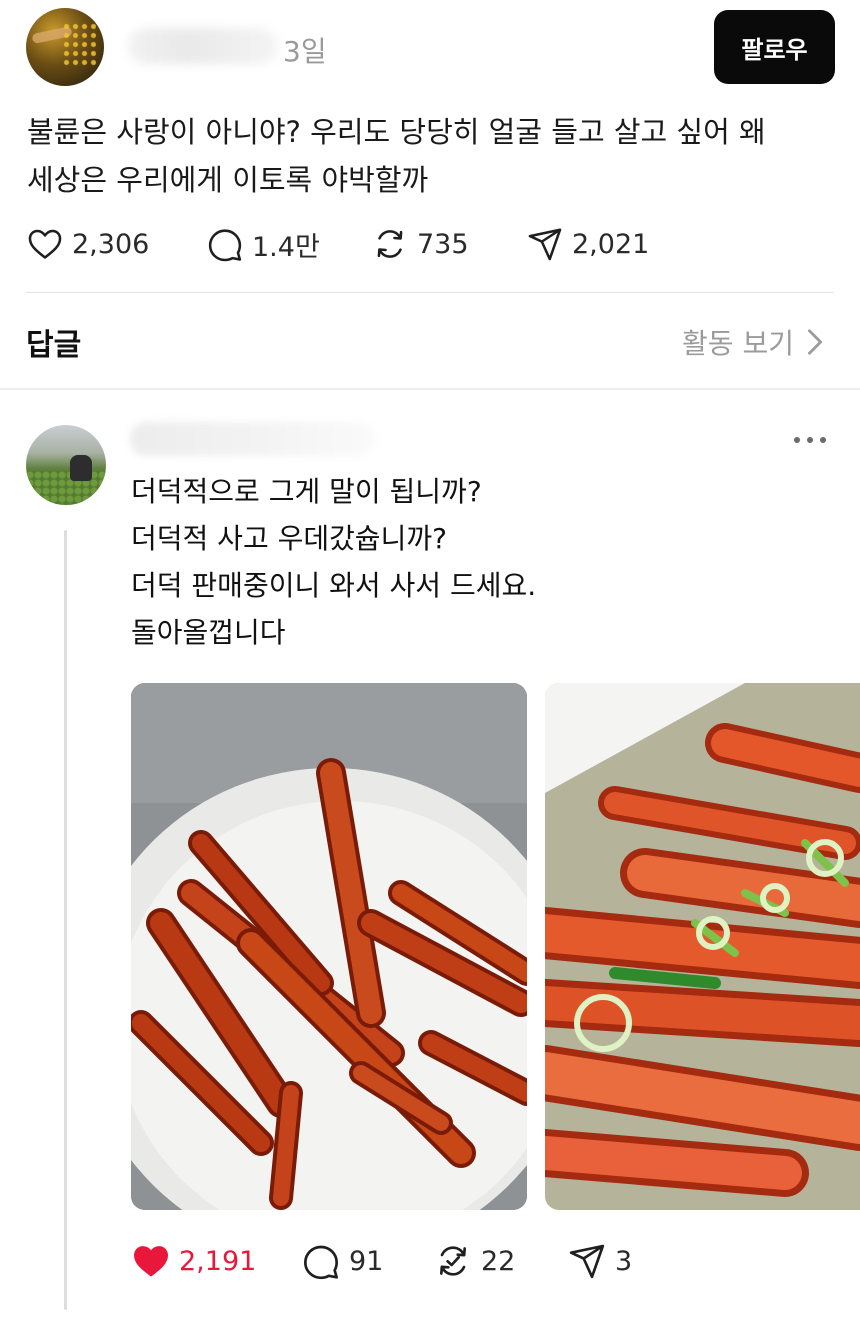  I want to click on reply-like-button: 2,191, so click(193, 1261).